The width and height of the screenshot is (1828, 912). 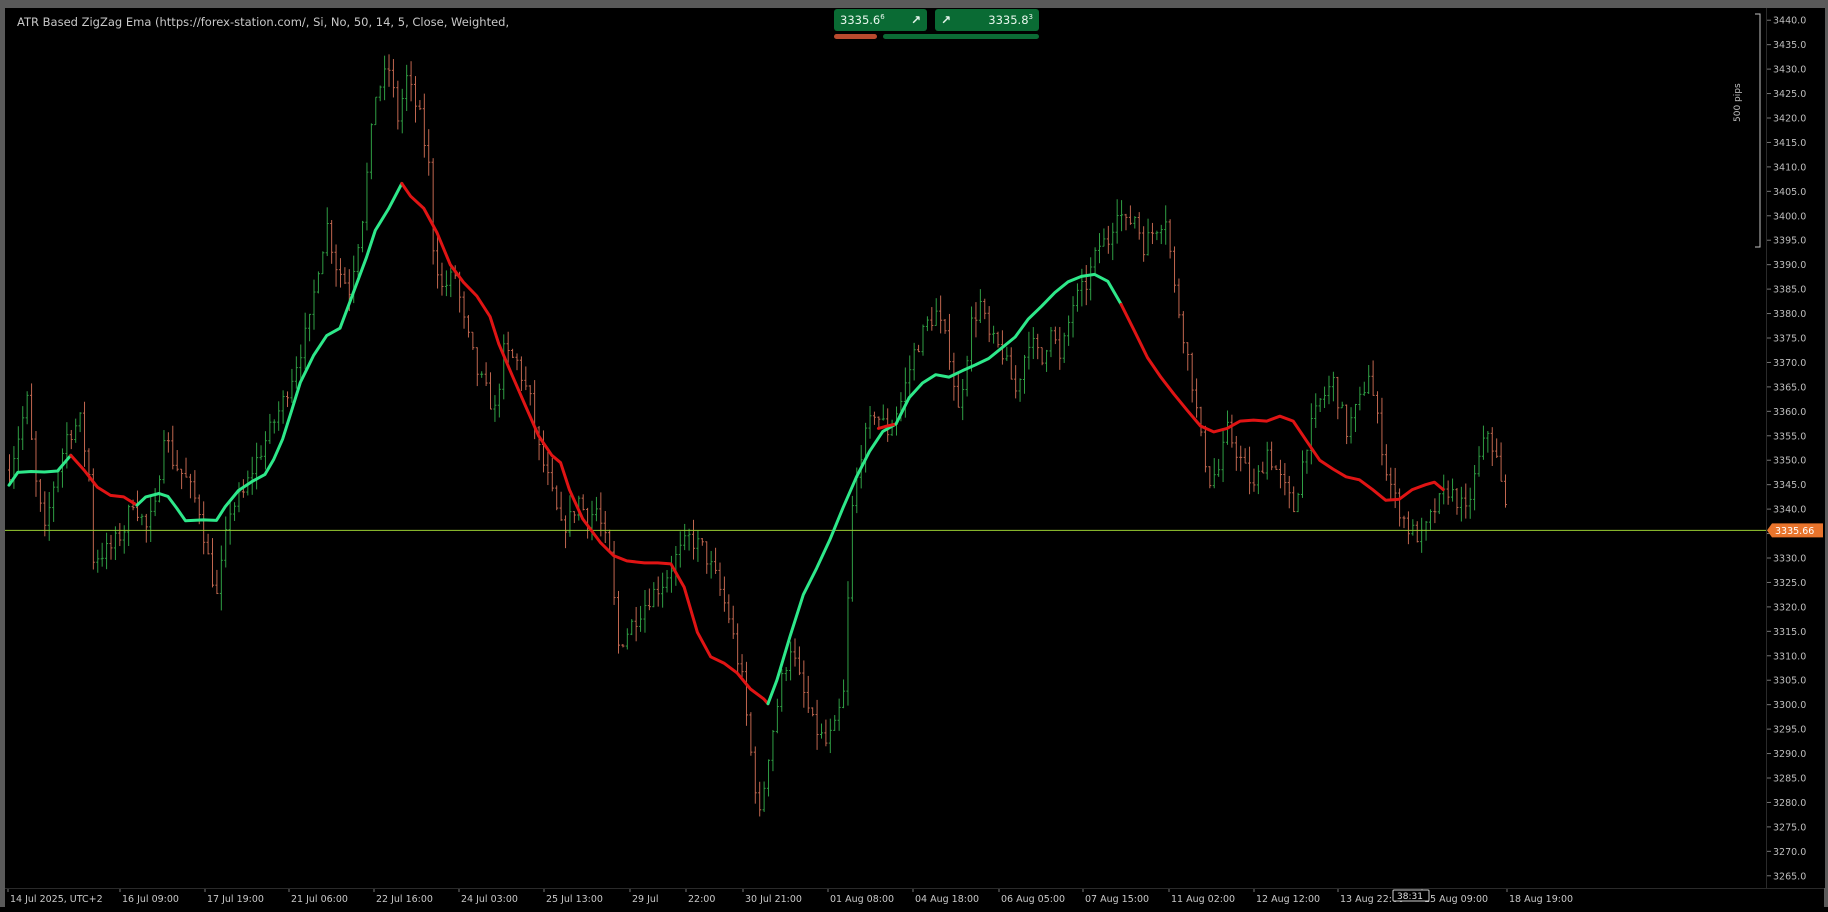 What do you see at coordinates (1789, 119) in the screenshot?
I see `price-tick-label: 3420.0` at bounding box center [1789, 119].